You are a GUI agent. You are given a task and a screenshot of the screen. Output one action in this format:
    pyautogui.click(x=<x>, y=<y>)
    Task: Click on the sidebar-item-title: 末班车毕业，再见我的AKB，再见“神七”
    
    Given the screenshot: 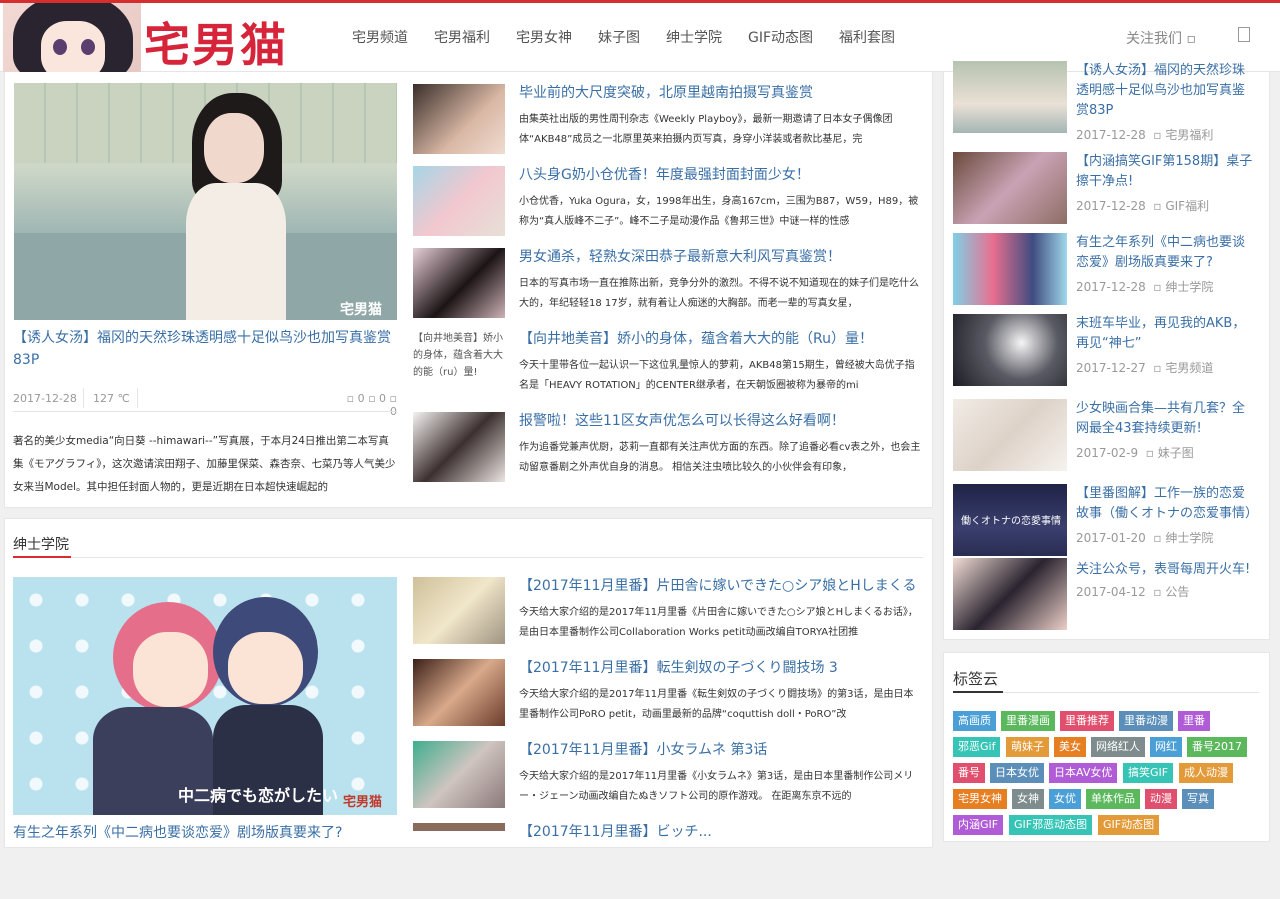 What is the action you would take?
    pyautogui.click(x=1166, y=334)
    